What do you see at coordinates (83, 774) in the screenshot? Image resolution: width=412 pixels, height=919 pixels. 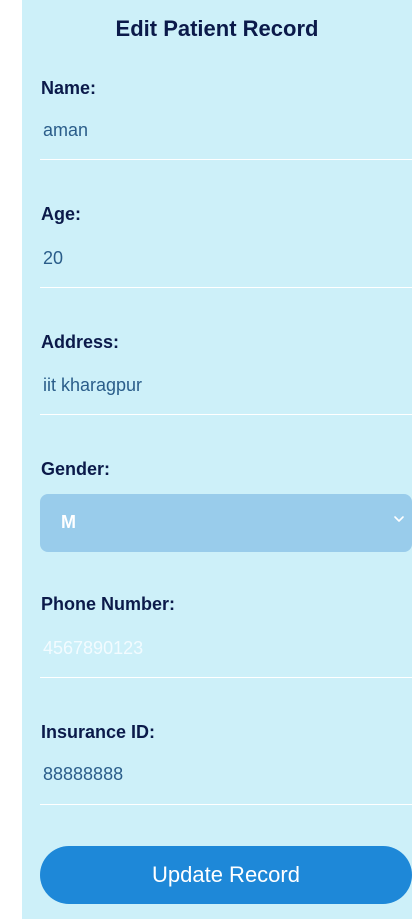 I see `insurance-field: 88888888` at bounding box center [83, 774].